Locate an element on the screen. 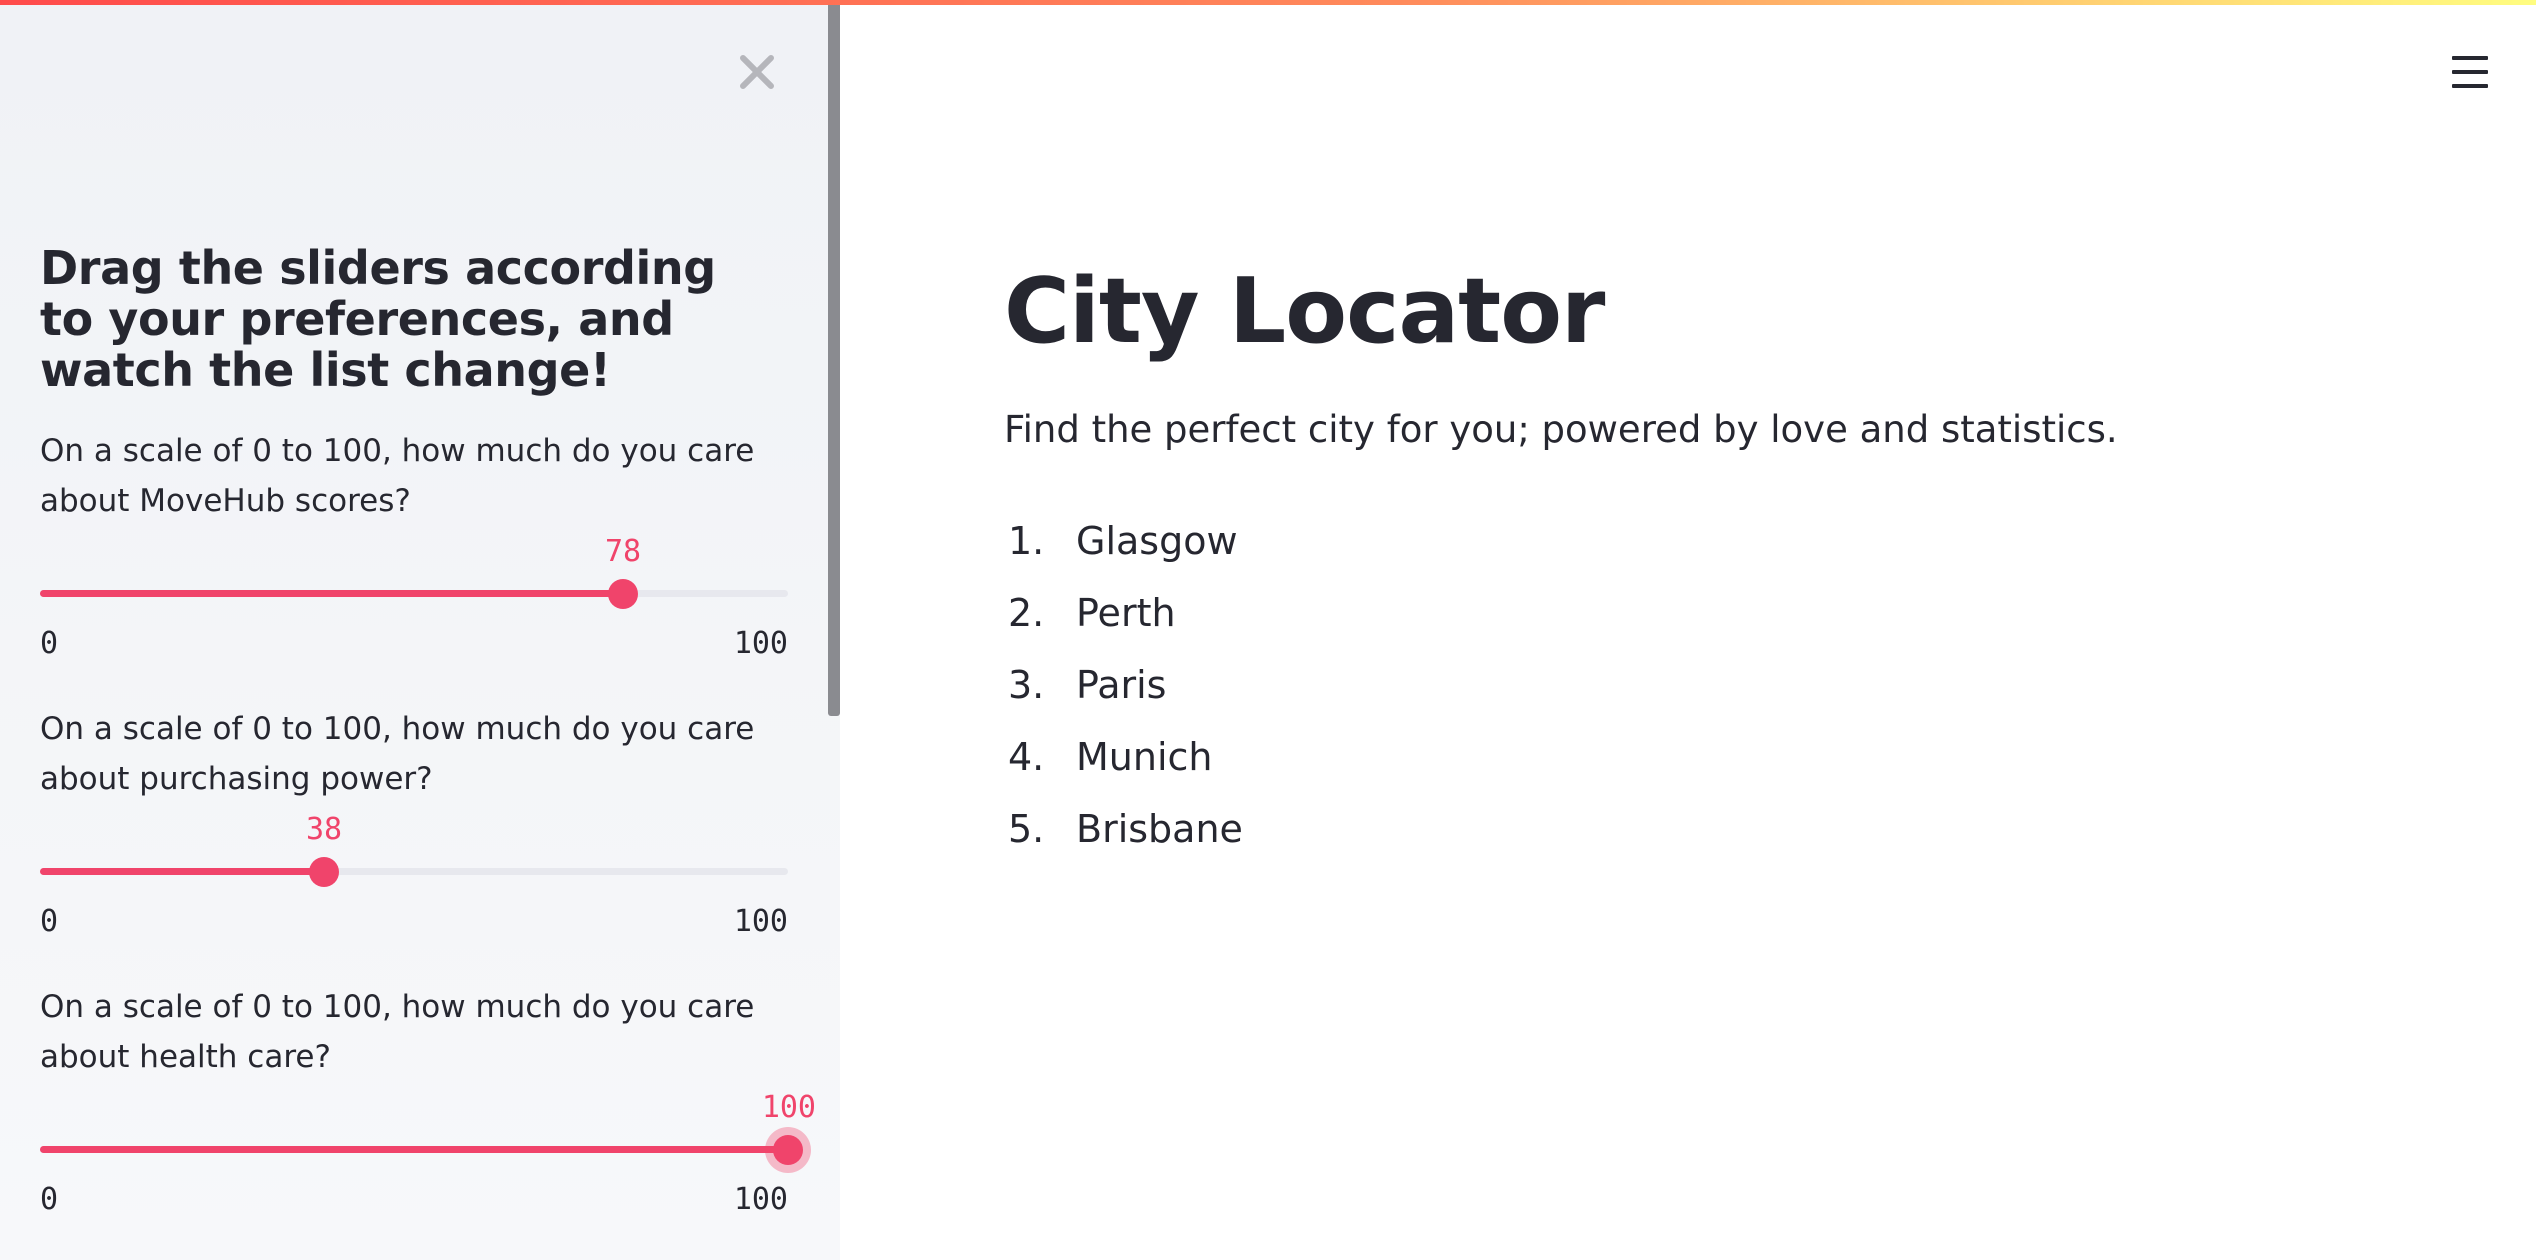 This screenshot has width=2536, height=1260. list-item-city: Paris is located at coordinates (1121, 685).